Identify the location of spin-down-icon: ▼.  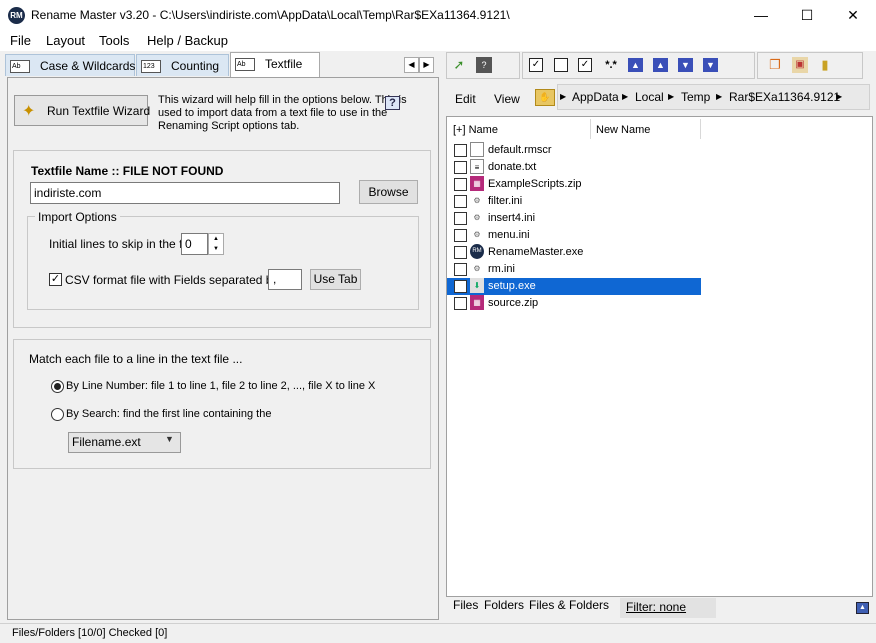
(216, 249).